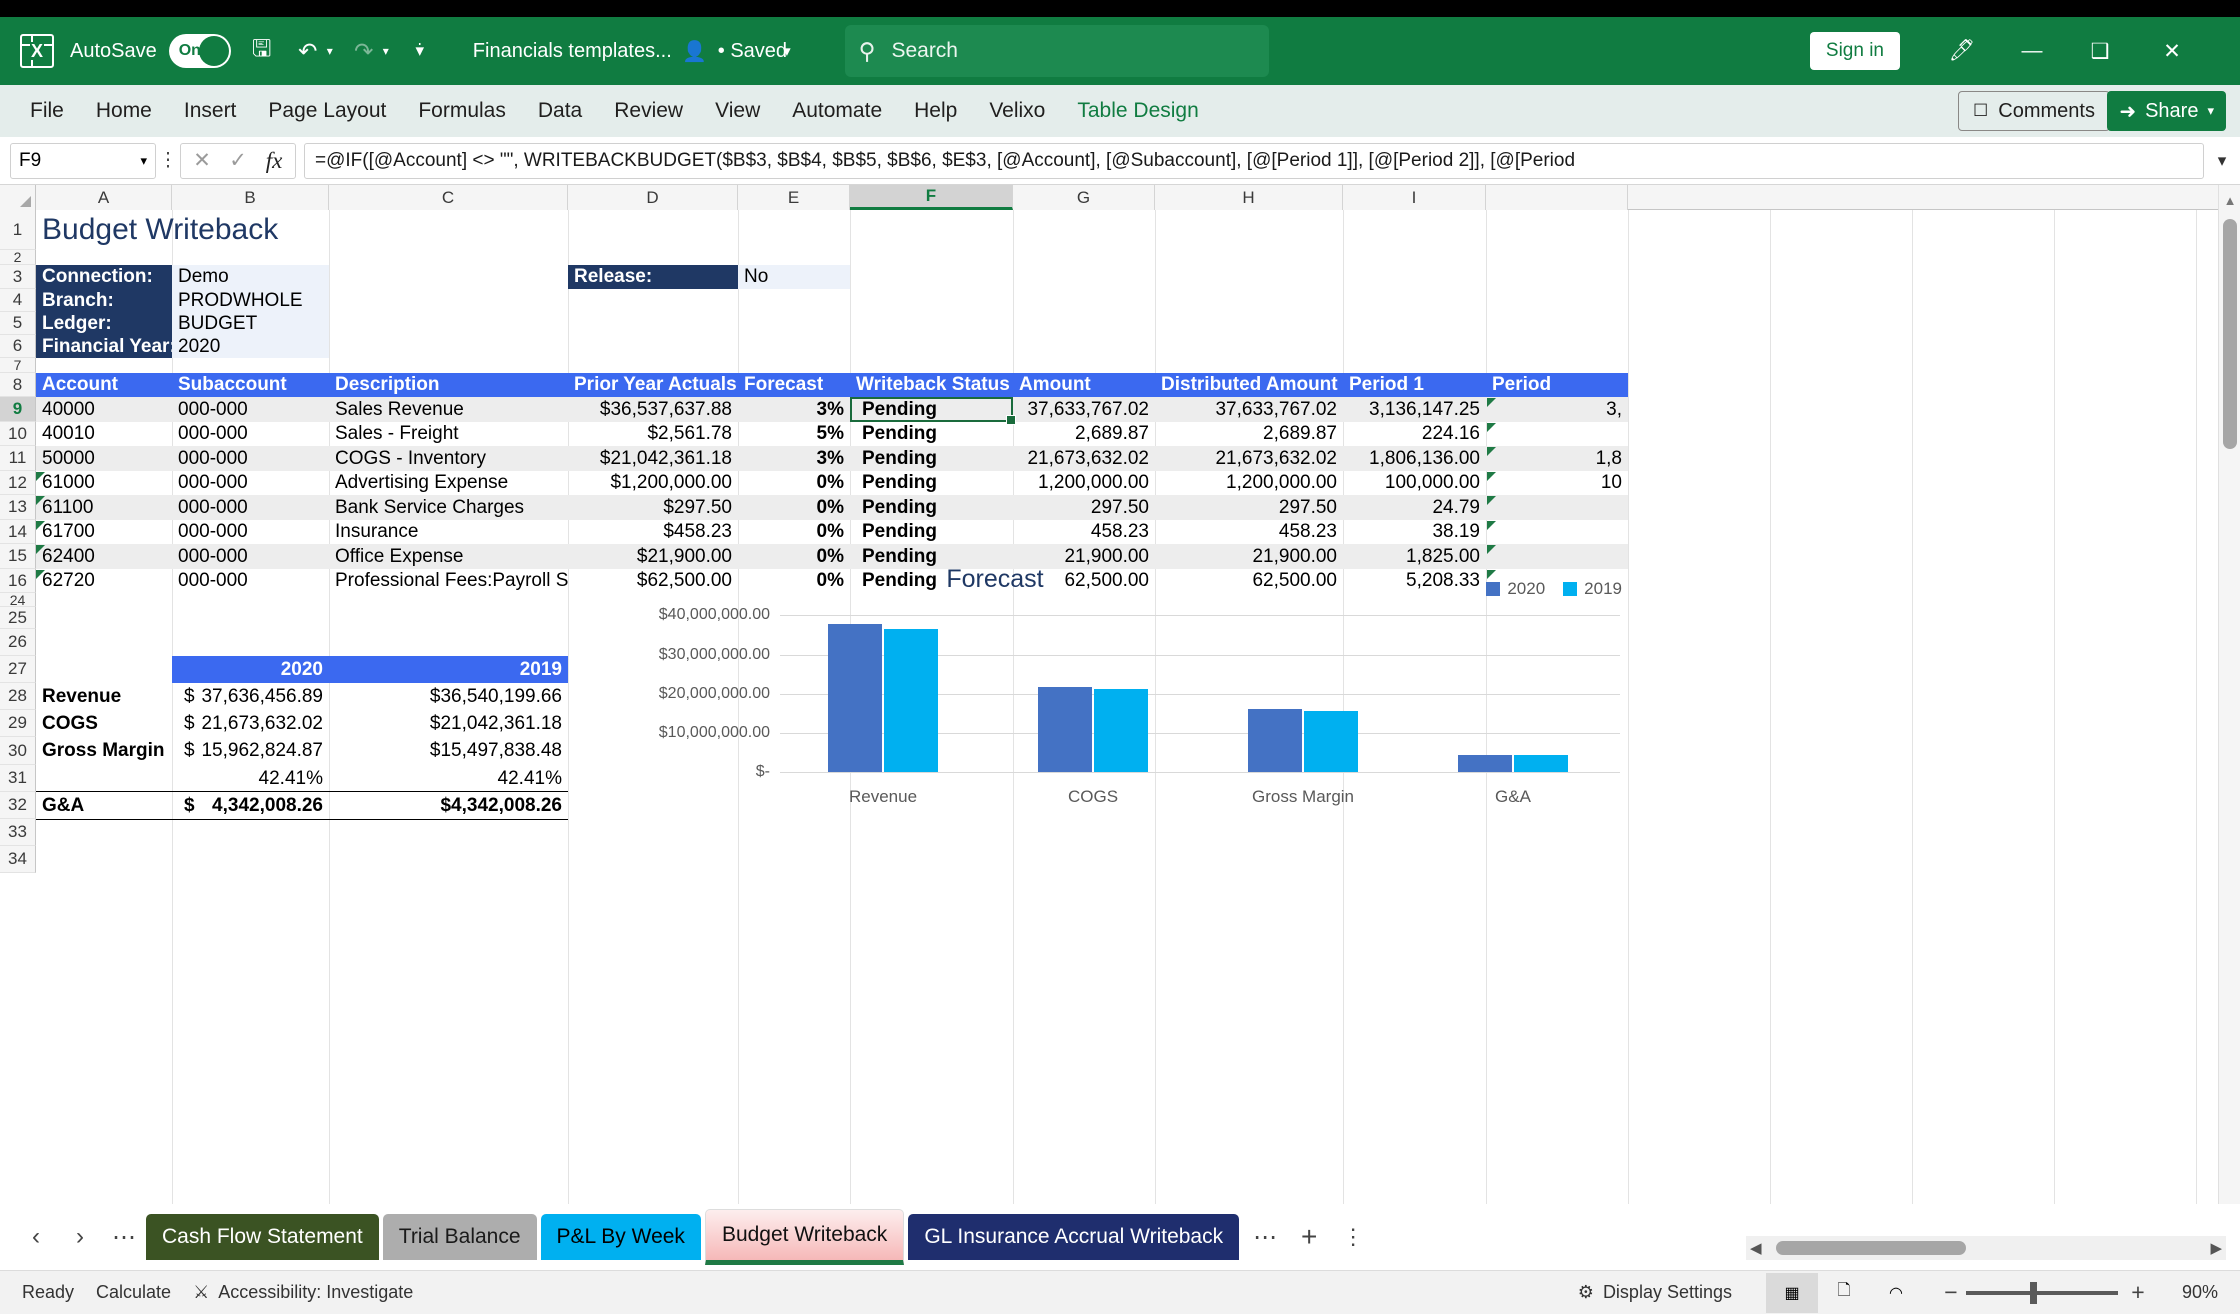  What do you see at coordinates (18, 723) in the screenshot?
I see `row-header-29: 29` at bounding box center [18, 723].